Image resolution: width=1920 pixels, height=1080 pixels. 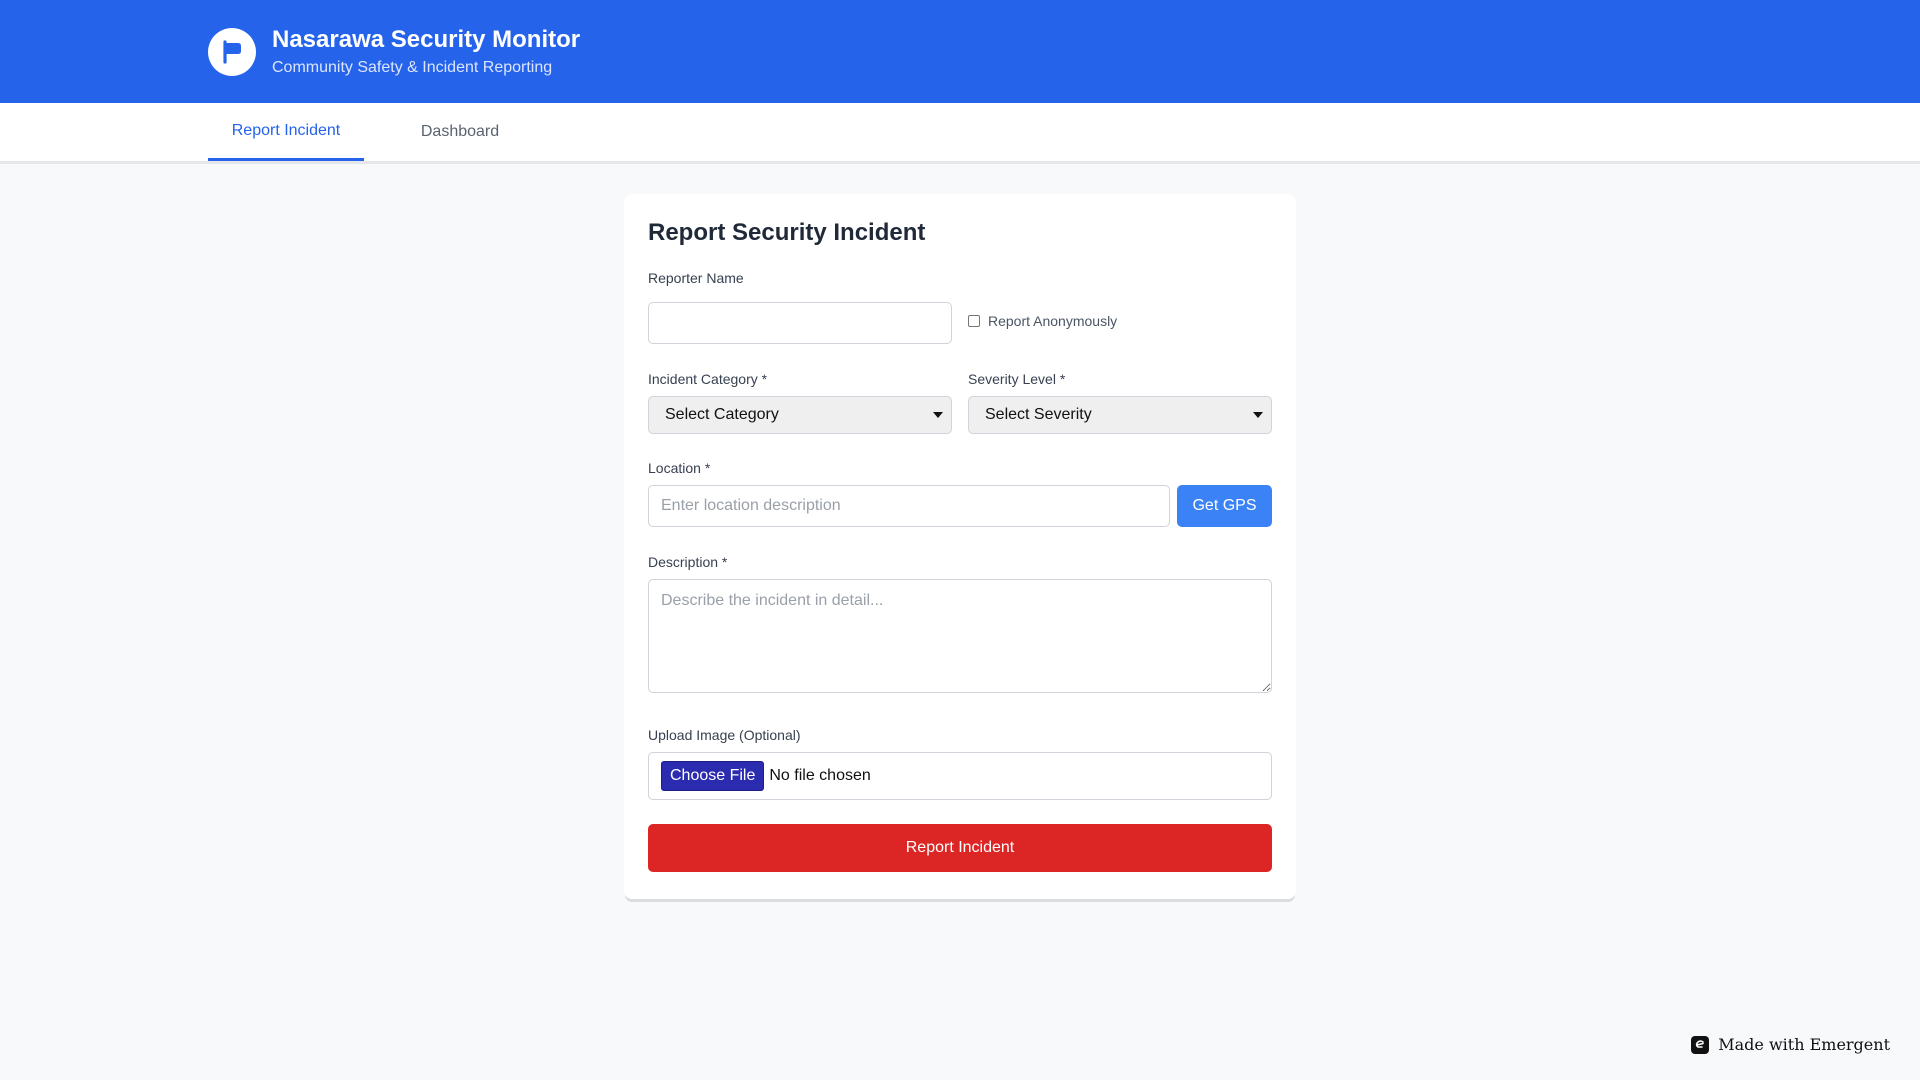 What do you see at coordinates (724, 735) in the screenshot?
I see `upload-label: Upload Image (Optional)` at bounding box center [724, 735].